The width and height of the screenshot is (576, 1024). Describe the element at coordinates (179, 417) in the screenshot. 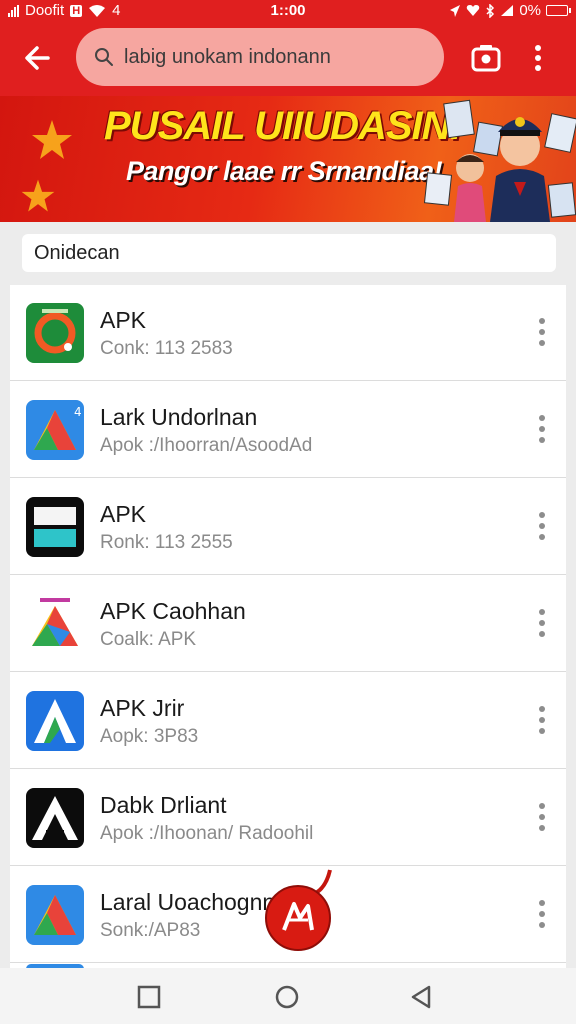

I see `app-title: Lark Undorlnan` at that location.